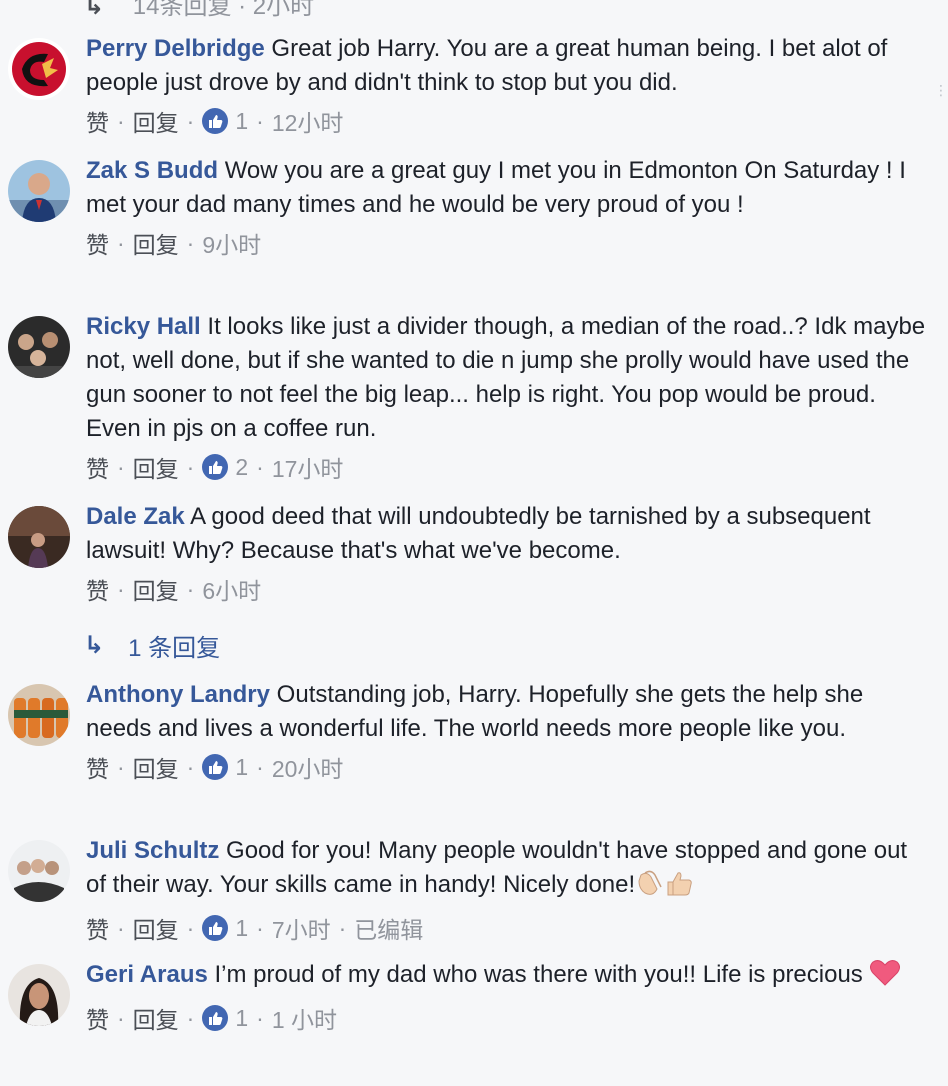  What do you see at coordinates (506, 121) in the screenshot?
I see `comment-actions: 赞 · 回复 · 1 · 12小时` at bounding box center [506, 121].